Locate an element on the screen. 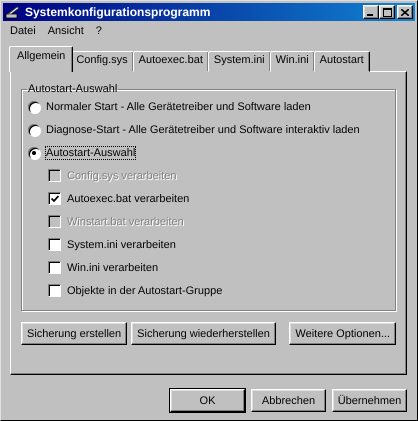  dialog-button: Übernehmen is located at coordinates (369, 400).